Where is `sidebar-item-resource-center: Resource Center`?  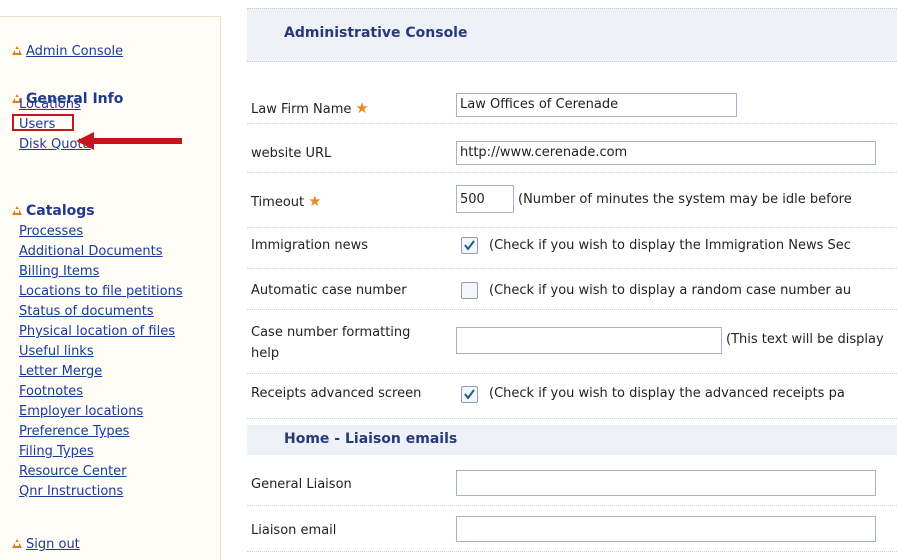
sidebar-item-resource-center: Resource Center is located at coordinates (73, 471).